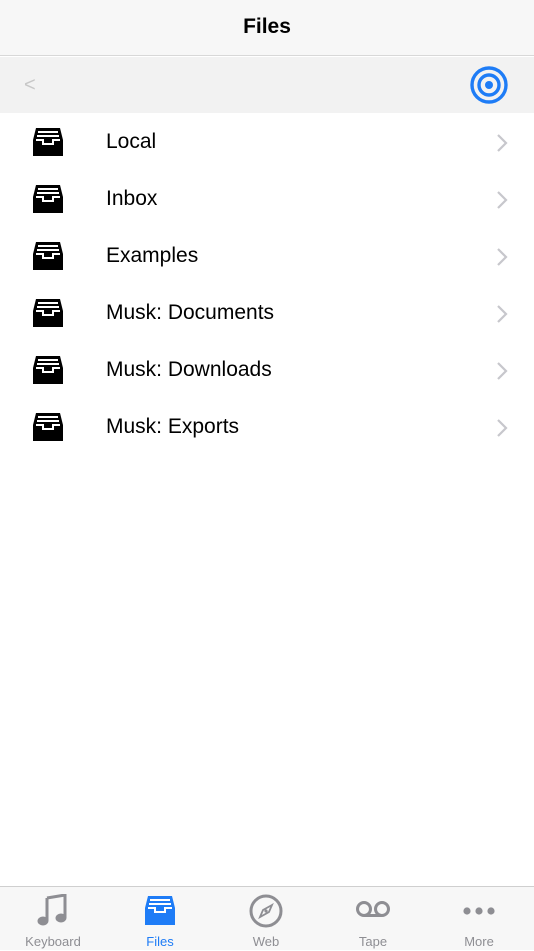 The width and height of the screenshot is (534, 951). What do you see at coordinates (267, 85) in the screenshot?
I see `toolbar: <` at bounding box center [267, 85].